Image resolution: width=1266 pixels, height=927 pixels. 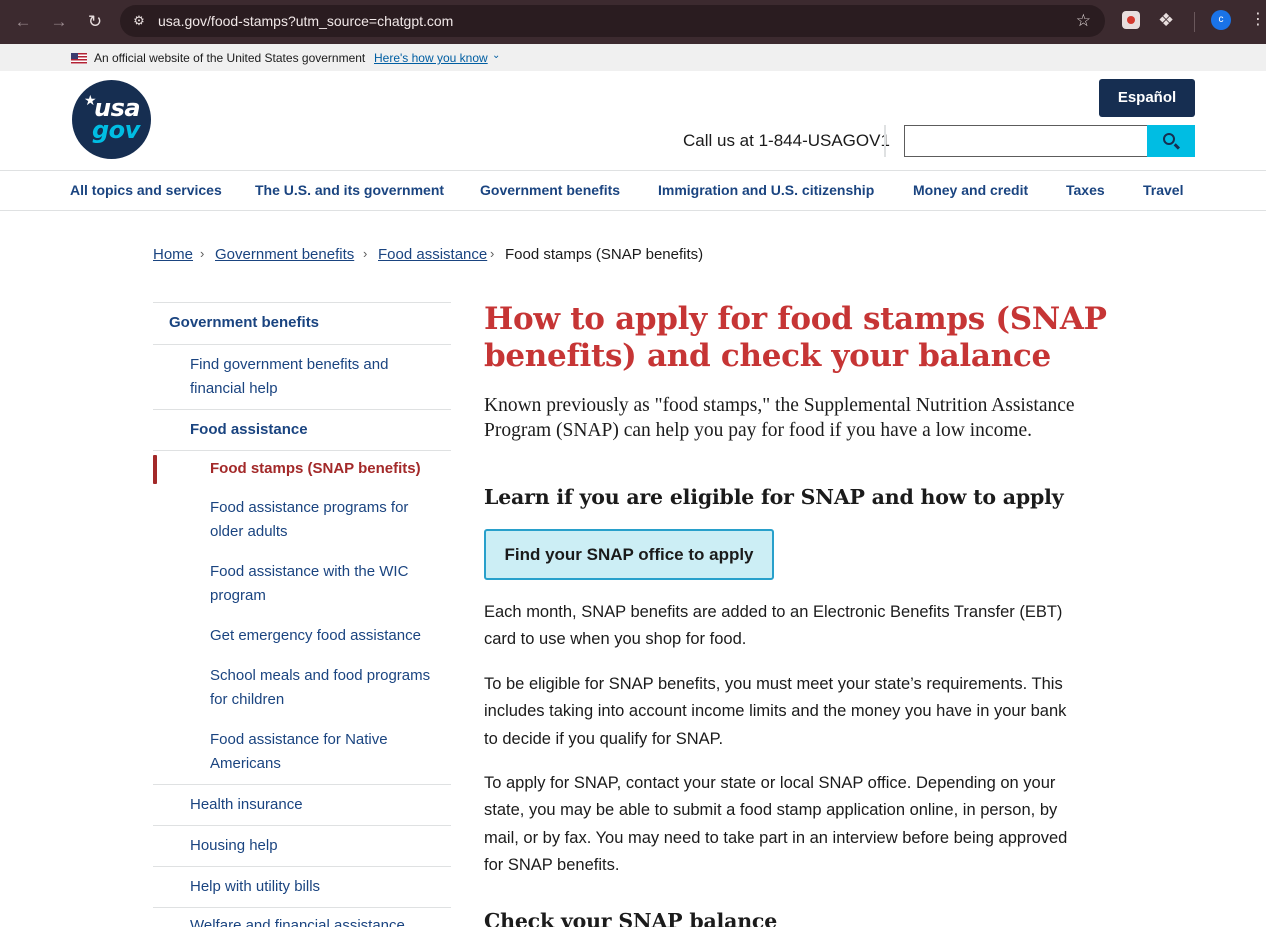 I want to click on section-heading-balance: Check your SNAP balance, so click(x=631, y=918).